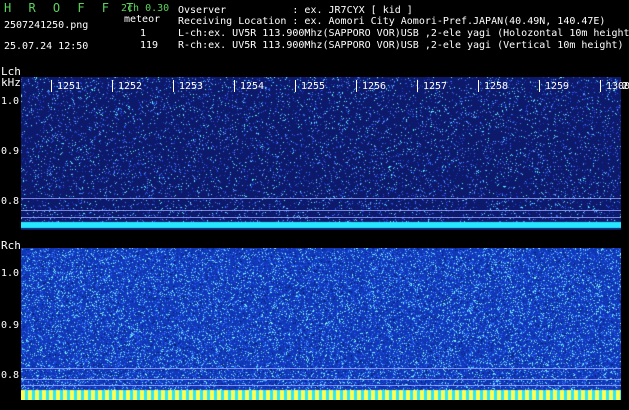  I want to click on xaxis-tick-label: 1251, so click(69, 86).